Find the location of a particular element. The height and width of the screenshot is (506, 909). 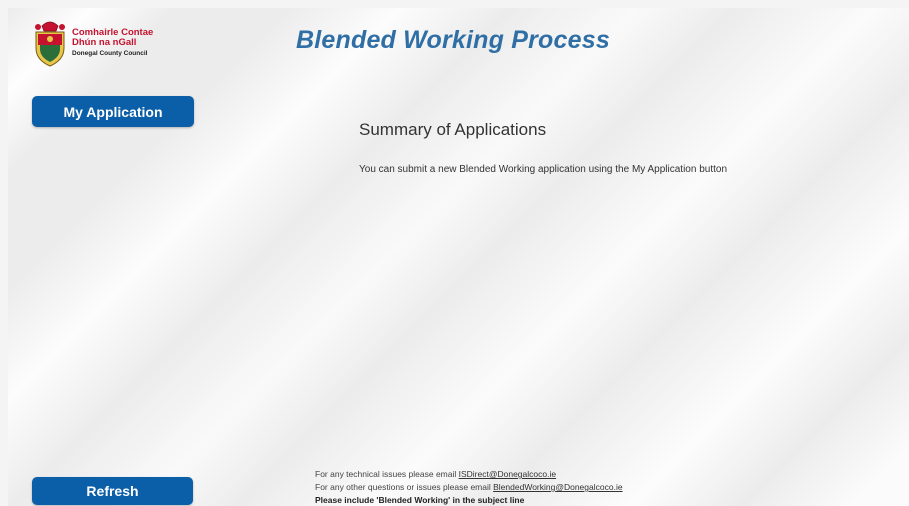

page-title: Blended Working Process is located at coordinates (453, 40).